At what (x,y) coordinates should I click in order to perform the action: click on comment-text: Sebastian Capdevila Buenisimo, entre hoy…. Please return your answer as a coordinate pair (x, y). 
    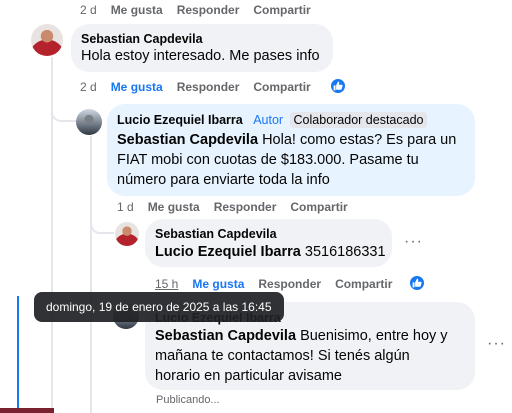
    Looking at the image, I should click on (301, 356).